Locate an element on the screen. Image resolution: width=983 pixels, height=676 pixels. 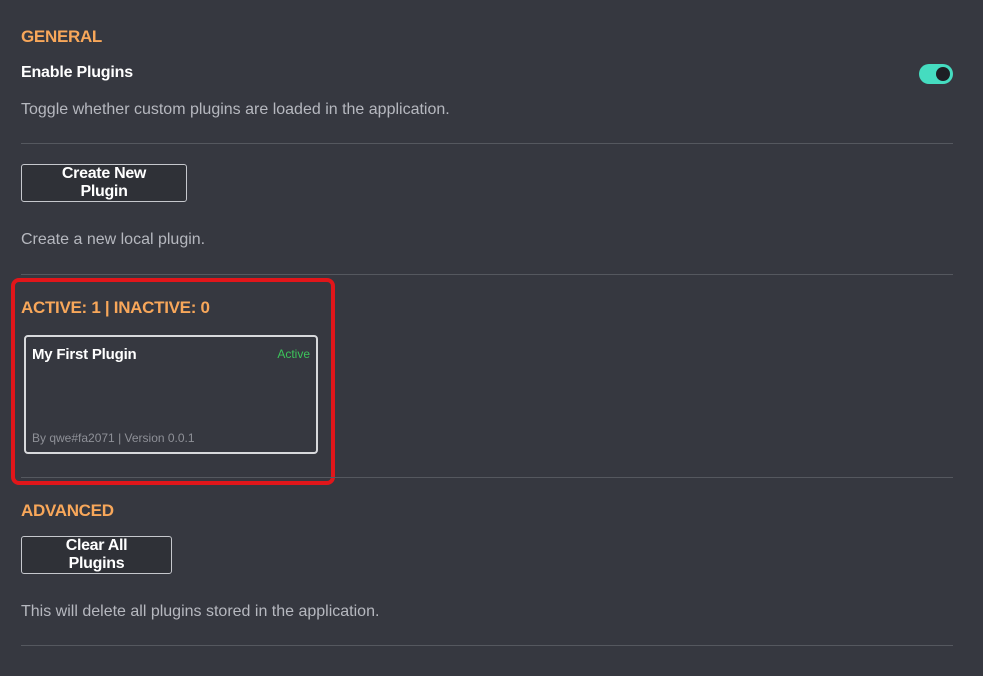
highlight-annotation-box is located at coordinates (173, 381).